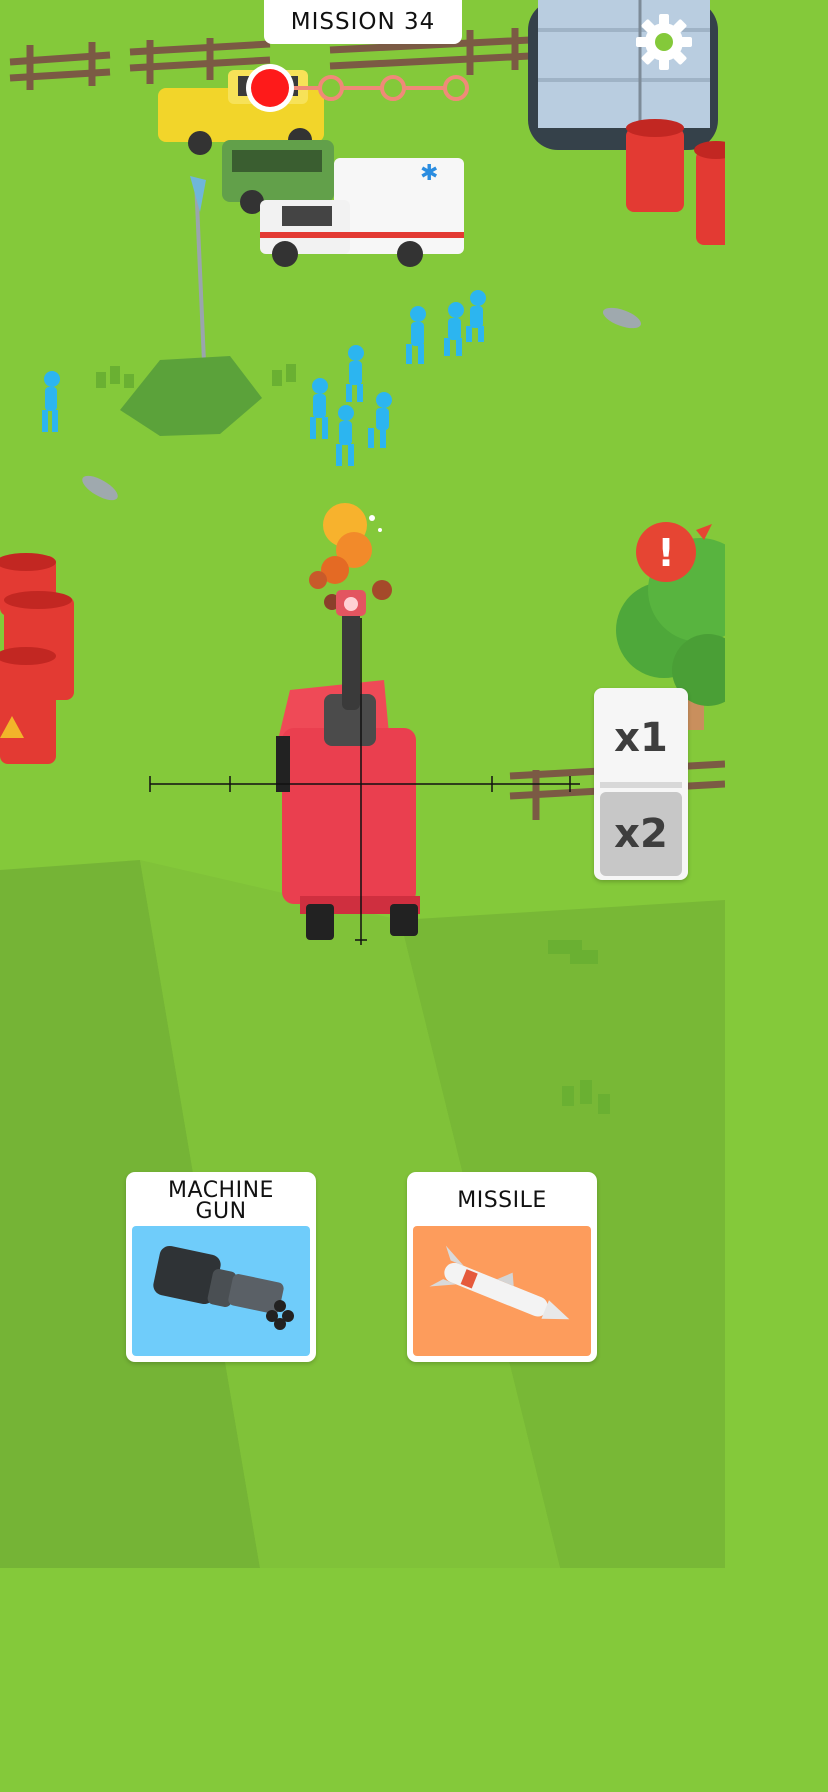 Image resolution: width=828 pixels, height=1792 pixels. I want to click on gear-icon, so click(664, 42).